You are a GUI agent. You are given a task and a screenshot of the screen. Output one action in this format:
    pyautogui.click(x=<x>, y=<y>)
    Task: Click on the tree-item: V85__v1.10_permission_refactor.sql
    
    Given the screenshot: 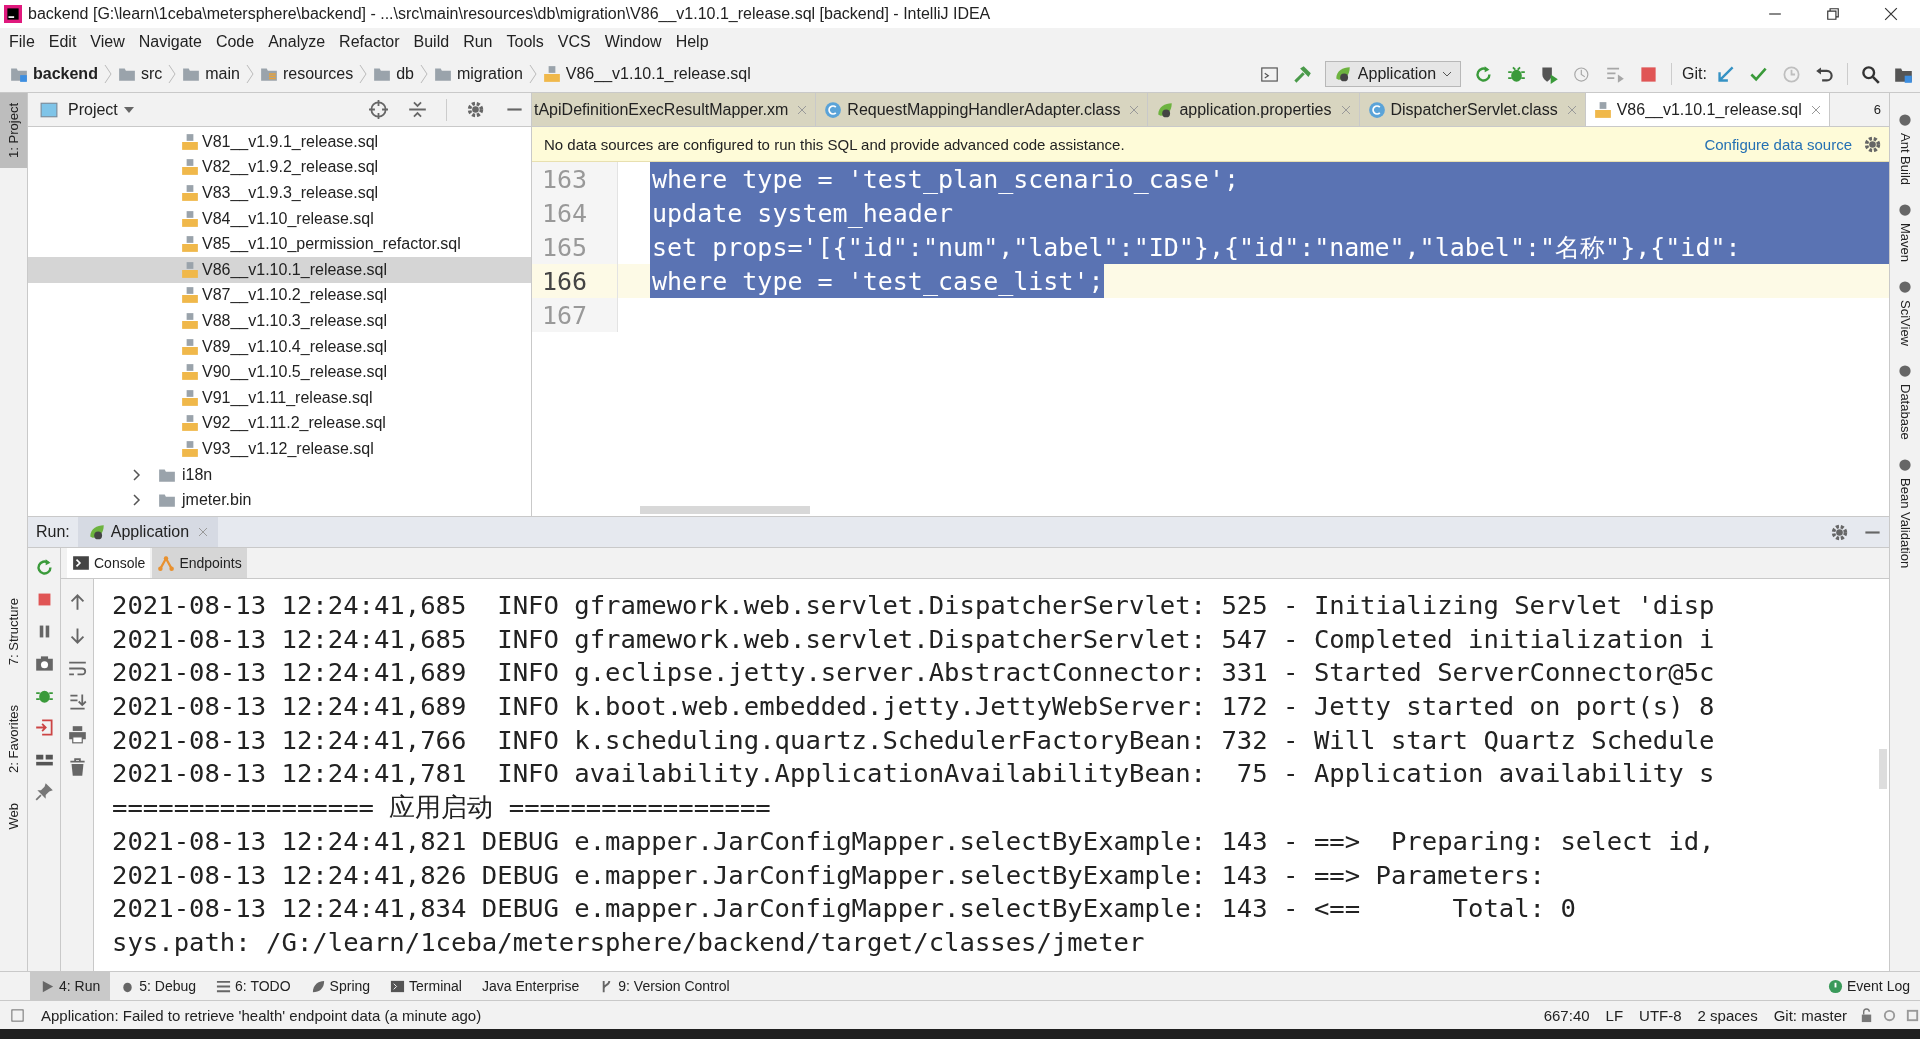 What is the action you would take?
    pyautogui.click(x=279, y=244)
    